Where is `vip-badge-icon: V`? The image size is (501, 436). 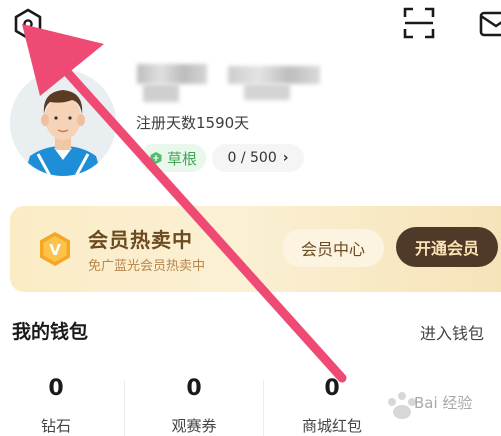
vip-badge-icon: V is located at coordinates (55, 249).